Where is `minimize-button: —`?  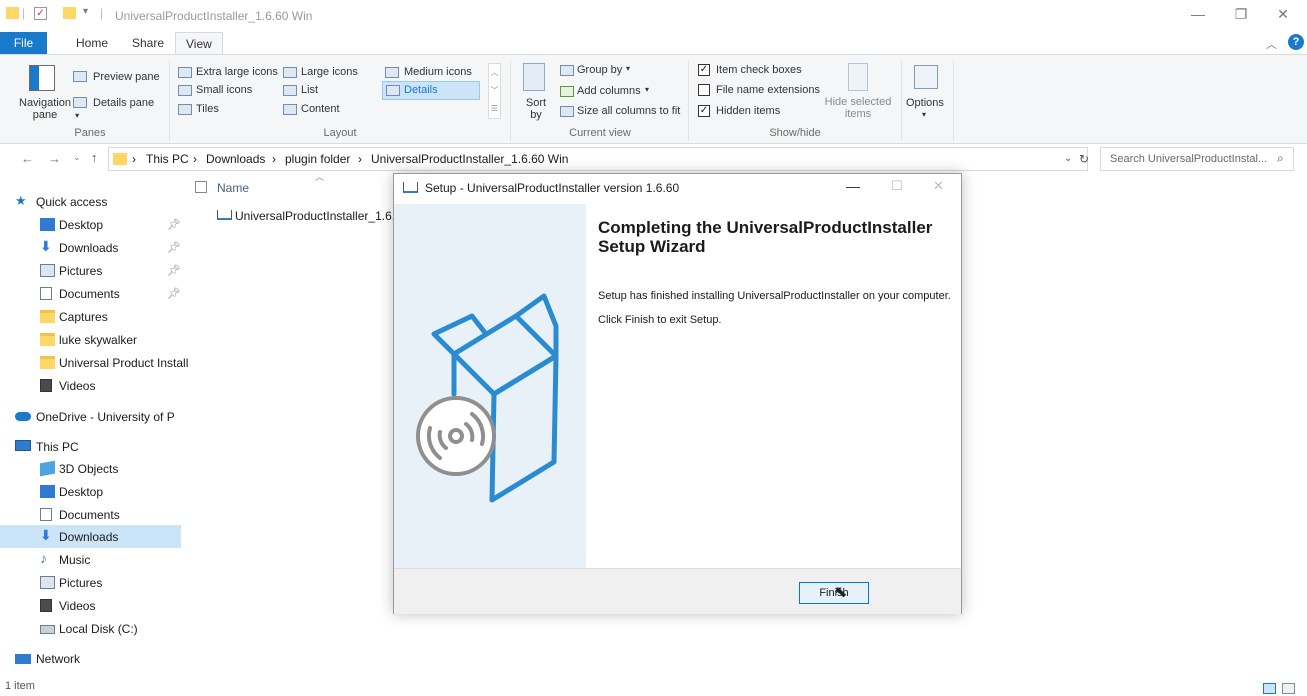
minimize-button: — is located at coordinates (1198, 17).